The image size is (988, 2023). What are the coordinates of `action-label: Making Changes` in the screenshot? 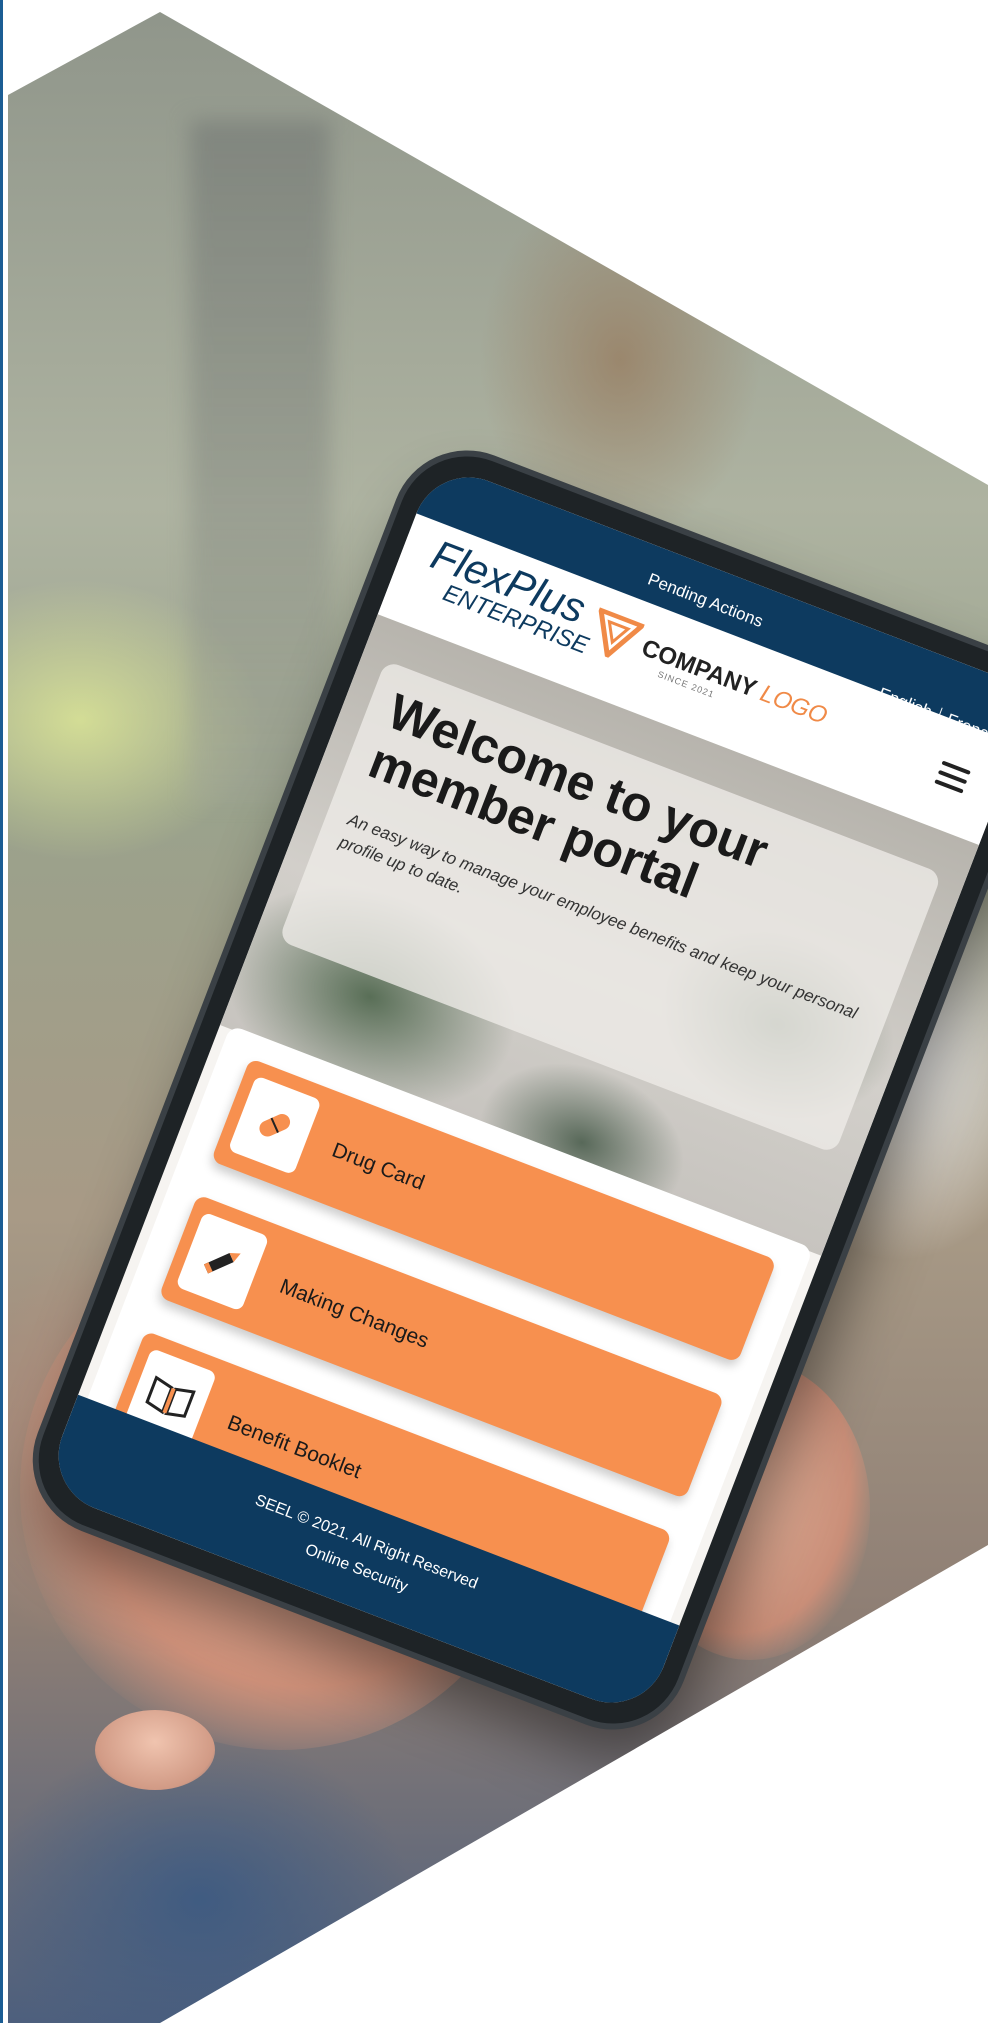 It's located at (354, 1313).